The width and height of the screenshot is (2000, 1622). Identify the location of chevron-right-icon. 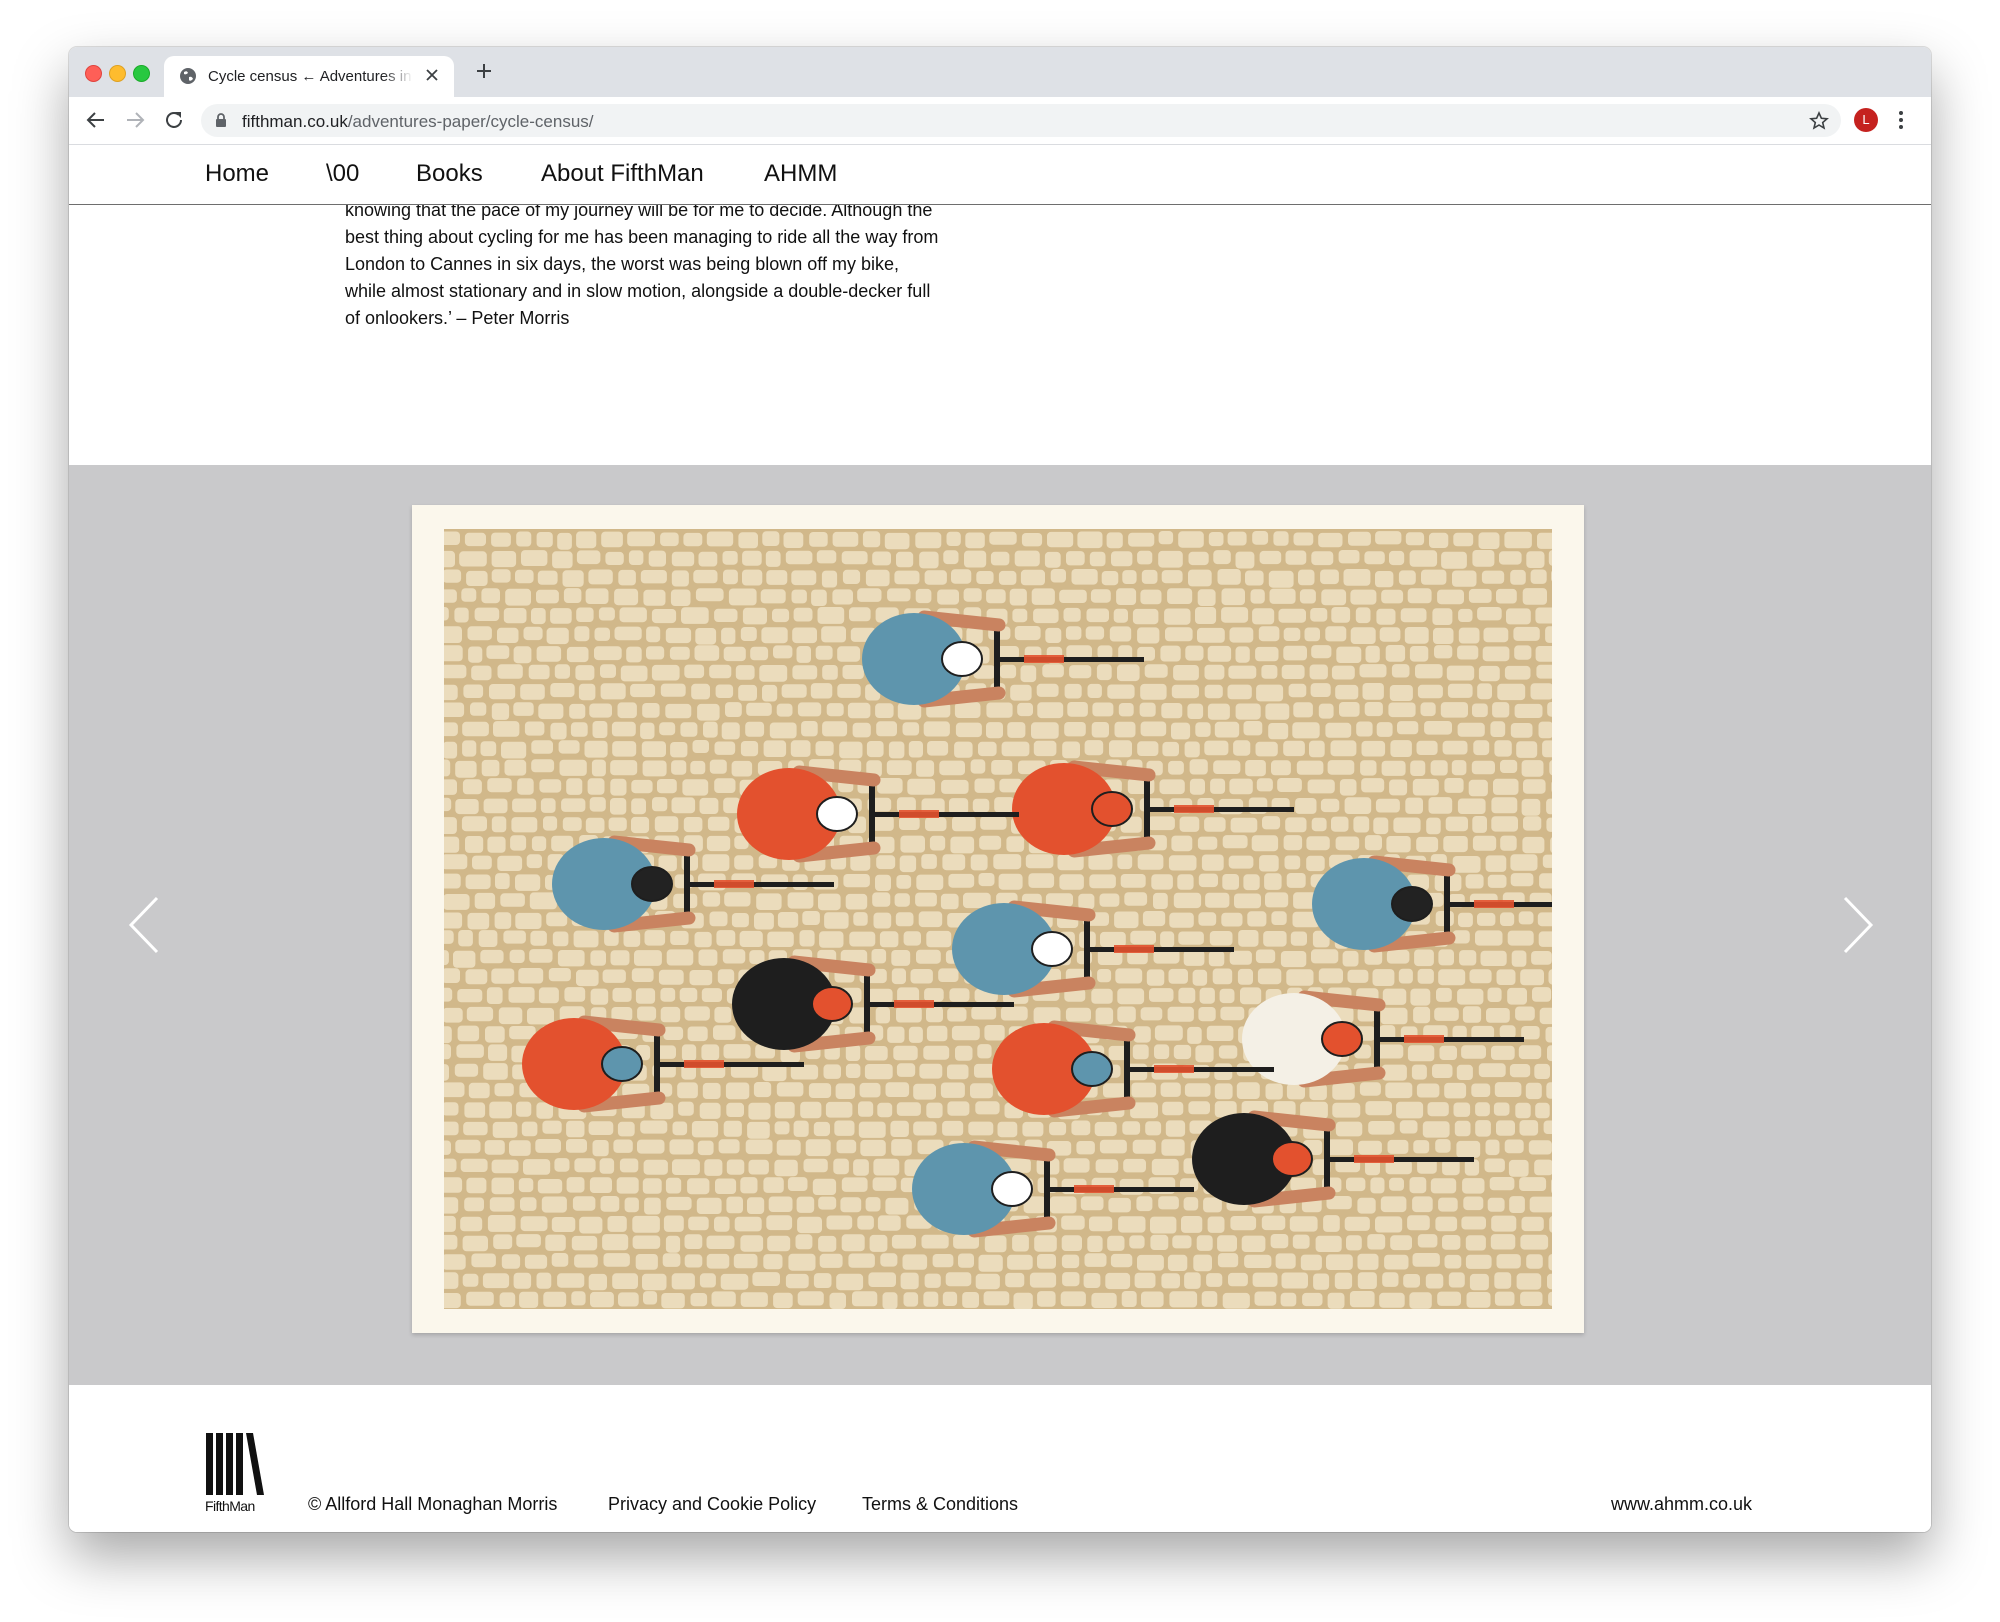
(1858, 925).